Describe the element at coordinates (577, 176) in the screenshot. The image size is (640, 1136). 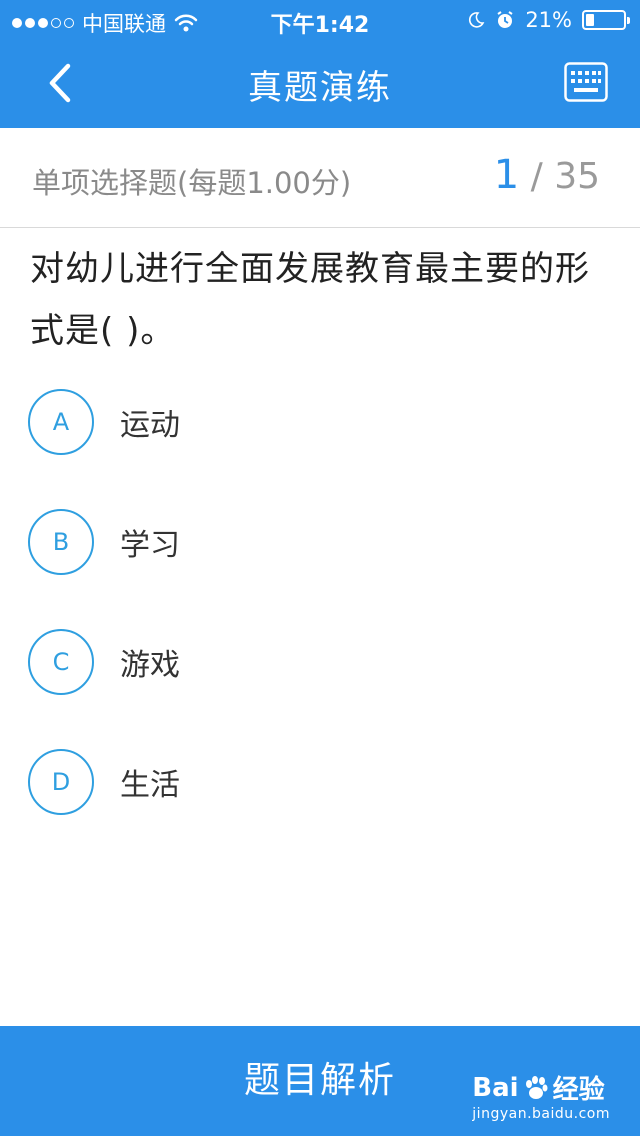
I see `total-questions: 35` at that location.